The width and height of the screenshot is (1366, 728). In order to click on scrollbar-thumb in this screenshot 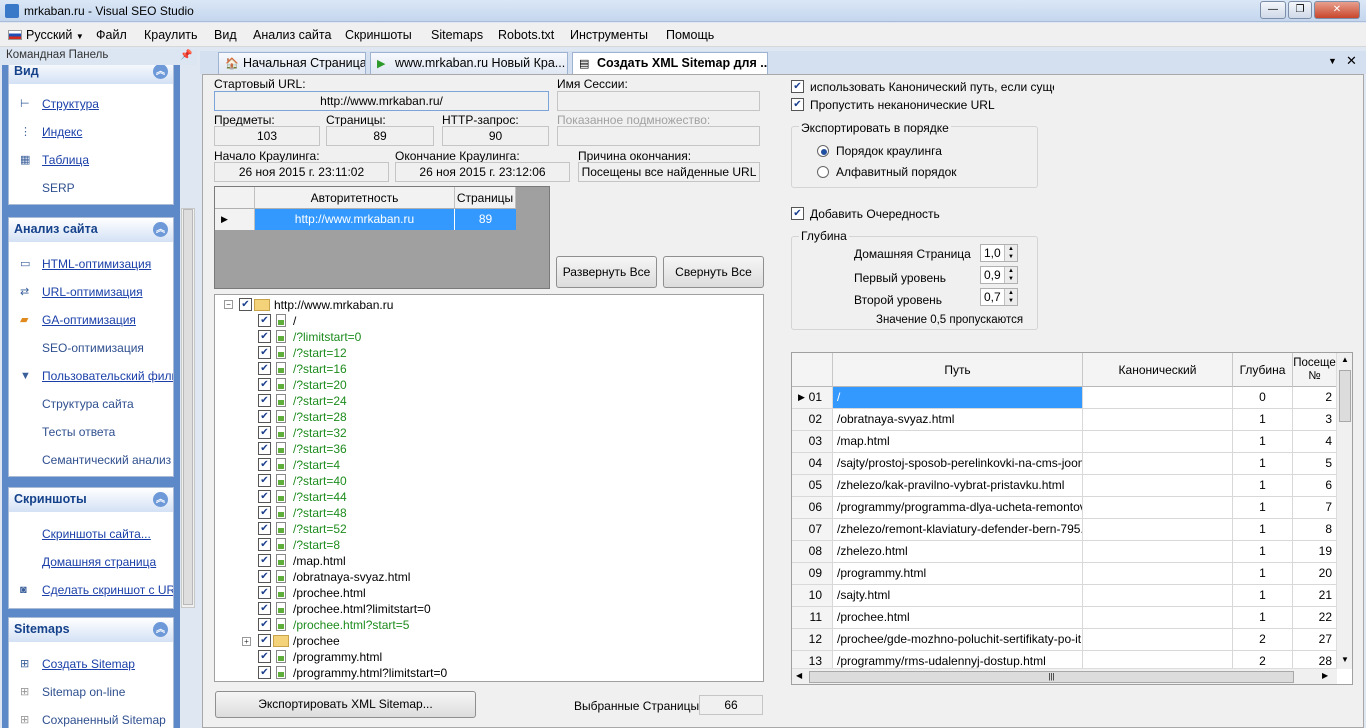, I will do `click(1345, 396)`.